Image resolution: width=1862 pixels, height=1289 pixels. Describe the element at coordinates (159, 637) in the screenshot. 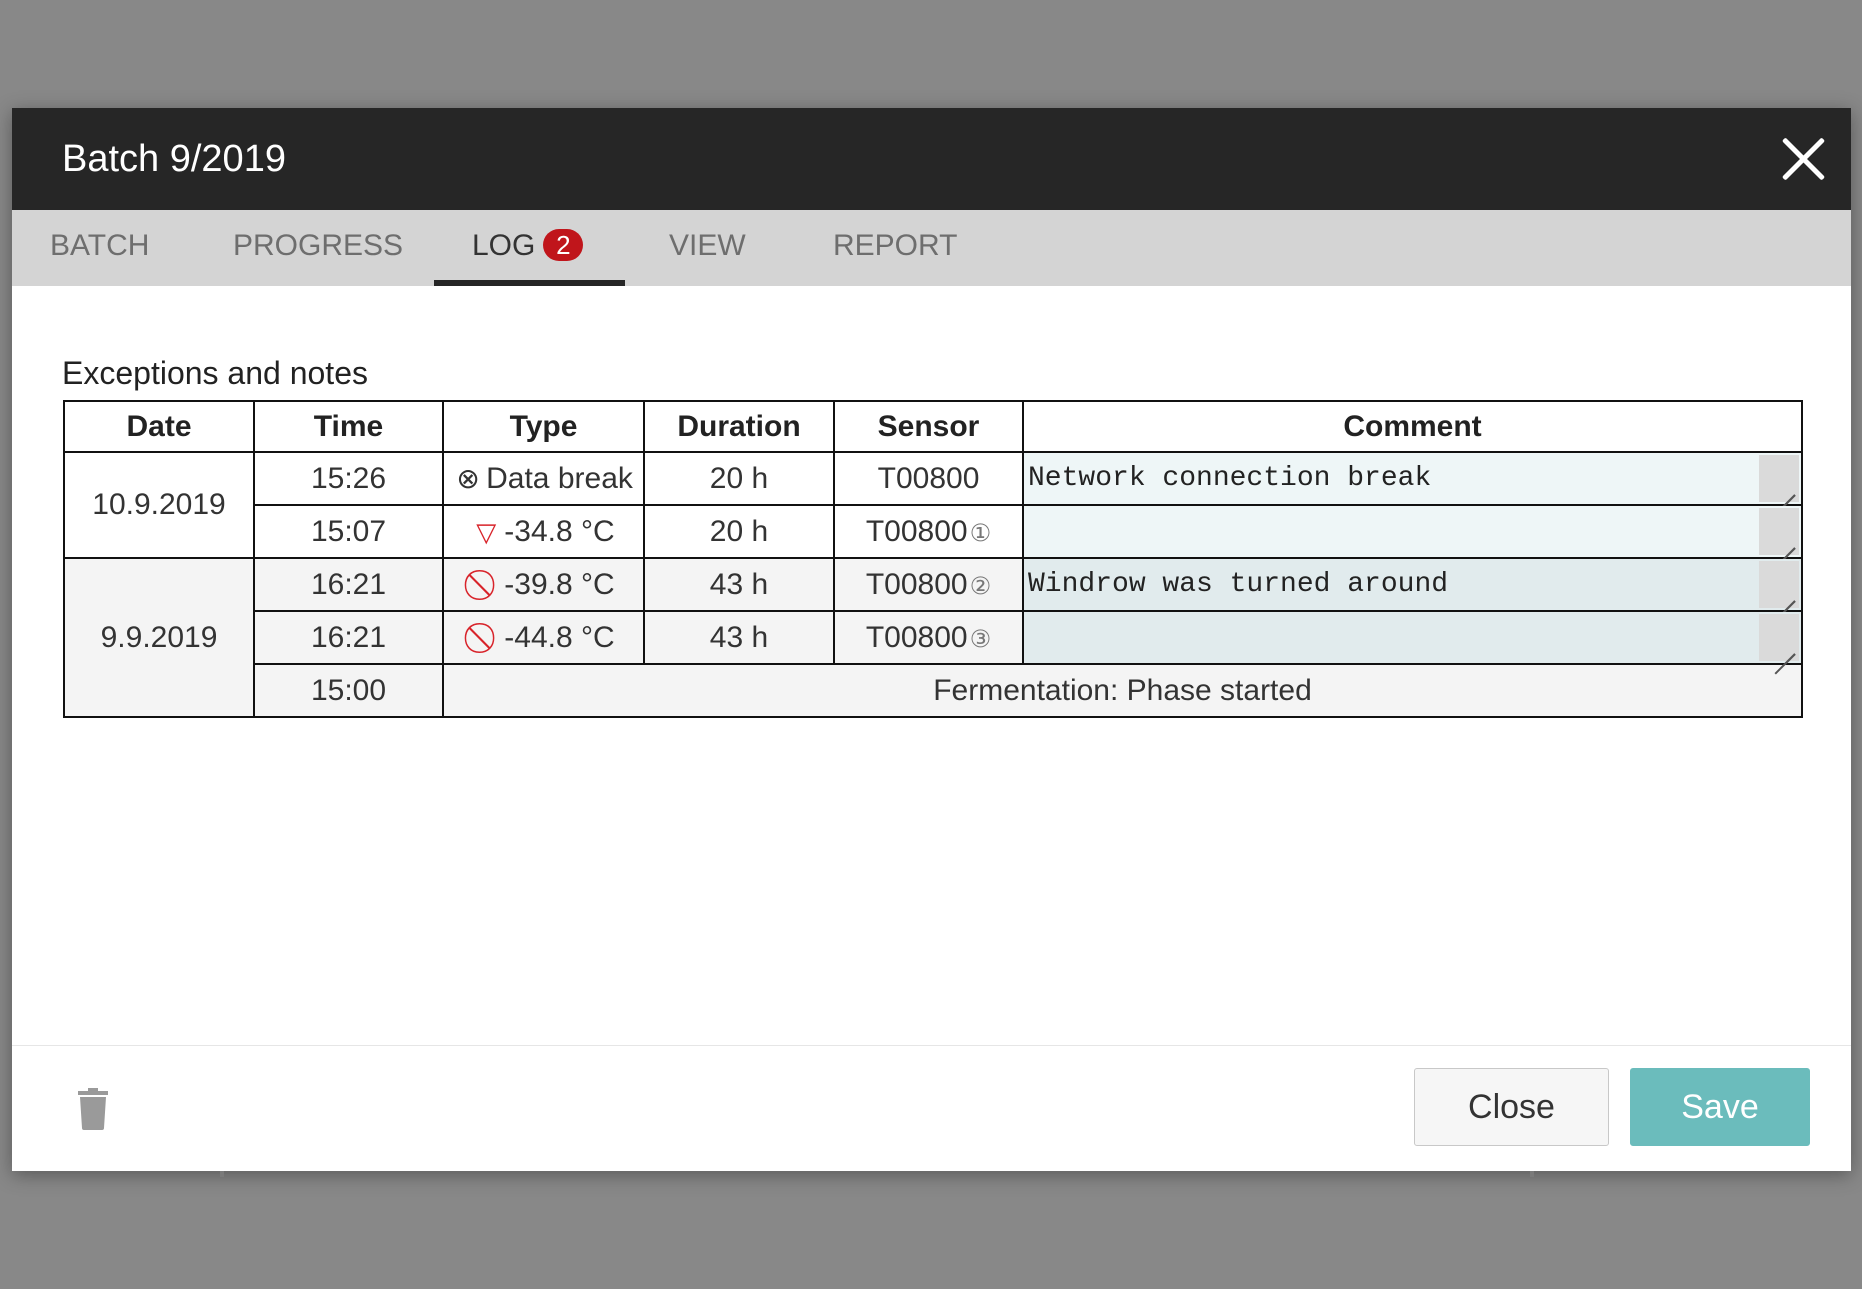

I see `date-cell: 9.9.2019` at that location.